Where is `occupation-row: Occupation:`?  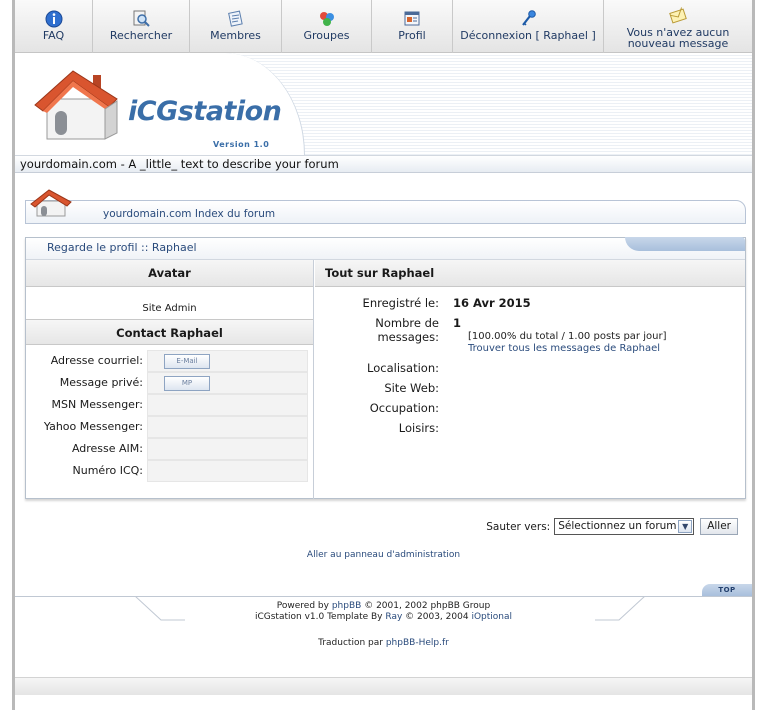
occupation-row: Occupation: is located at coordinates (530, 408).